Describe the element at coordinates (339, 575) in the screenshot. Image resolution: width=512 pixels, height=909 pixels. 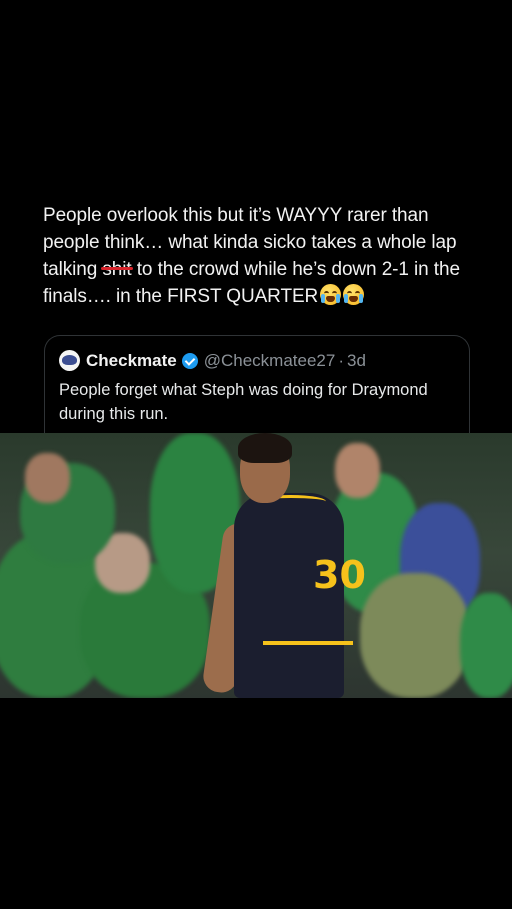
I see `jersey-number: 30` at that location.